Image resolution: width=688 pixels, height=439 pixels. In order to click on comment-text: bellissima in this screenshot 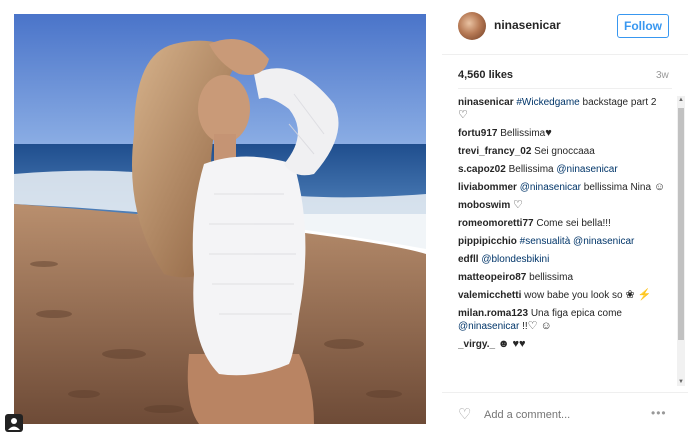, I will do `click(551, 277)`.